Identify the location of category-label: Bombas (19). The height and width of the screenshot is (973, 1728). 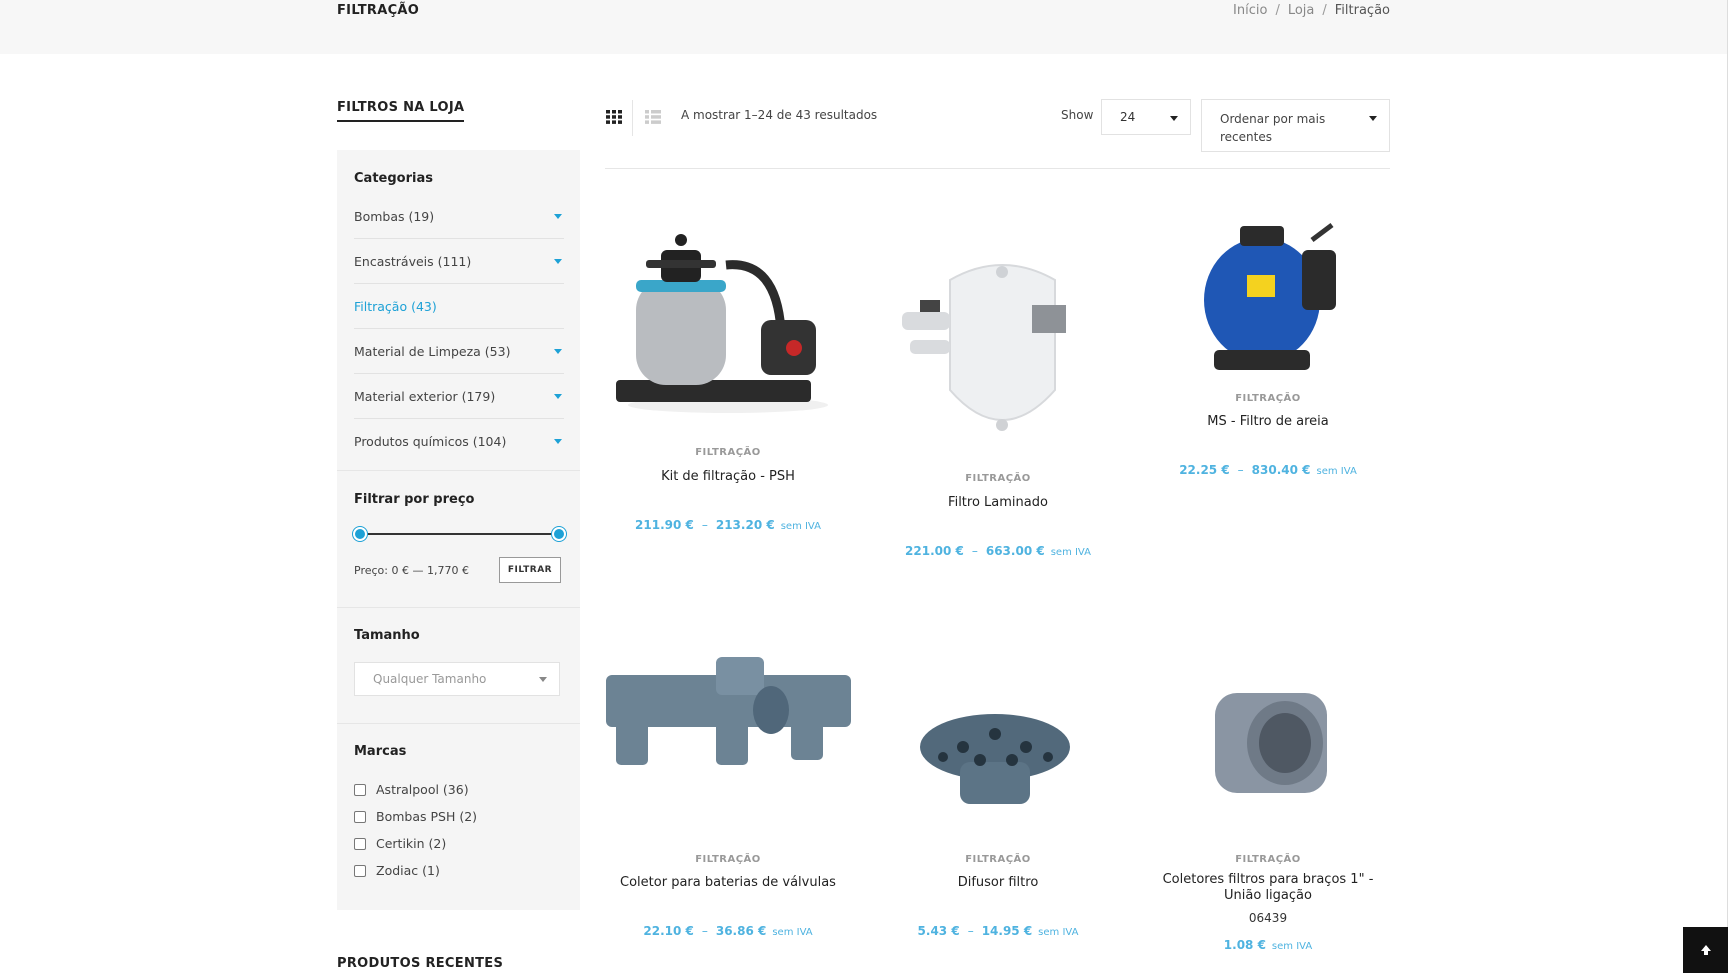
(394, 216).